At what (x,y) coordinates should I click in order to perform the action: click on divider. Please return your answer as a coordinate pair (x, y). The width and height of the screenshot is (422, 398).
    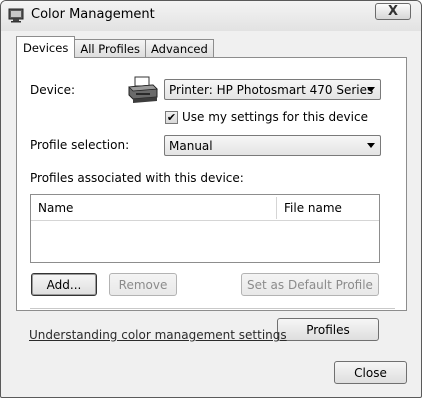
    Looking at the image, I should click on (212, 308).